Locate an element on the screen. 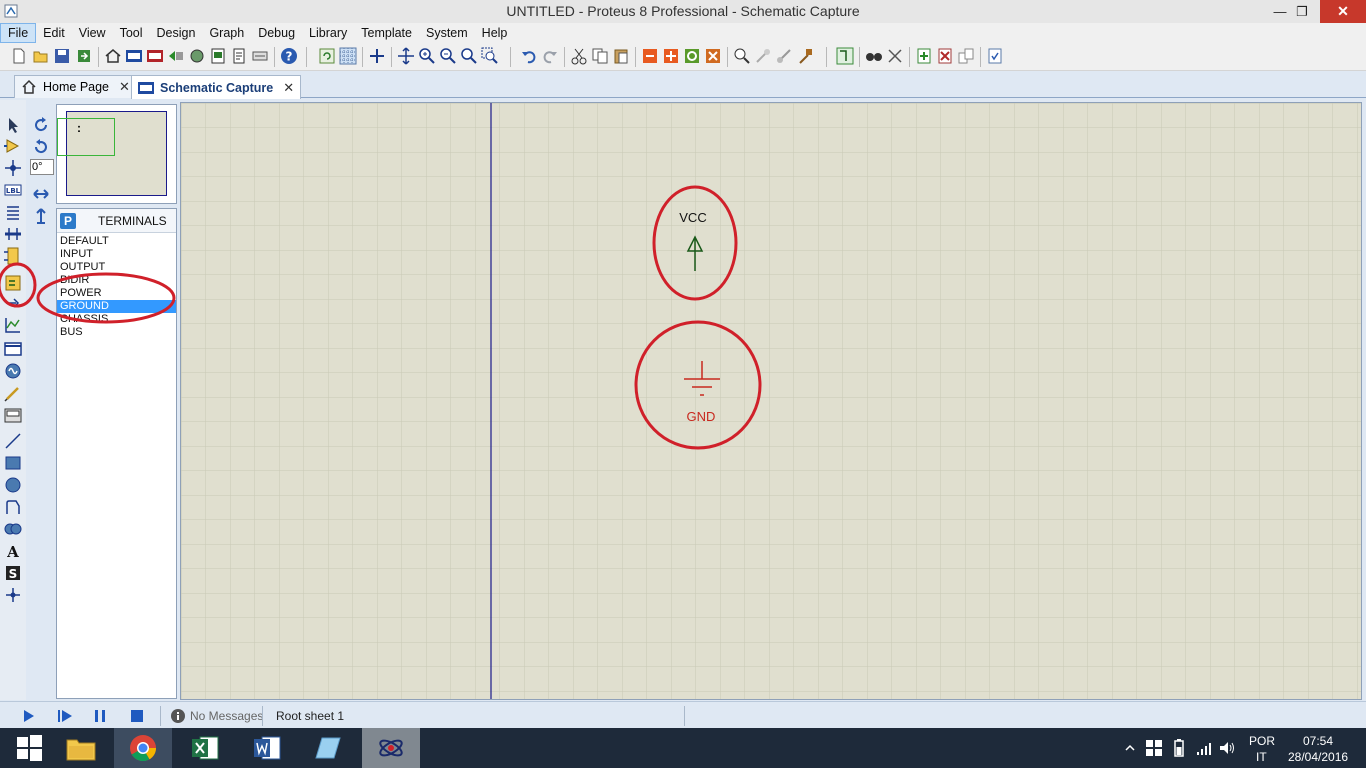  line-2d-mode-icon is located at coordinates (13, 441).